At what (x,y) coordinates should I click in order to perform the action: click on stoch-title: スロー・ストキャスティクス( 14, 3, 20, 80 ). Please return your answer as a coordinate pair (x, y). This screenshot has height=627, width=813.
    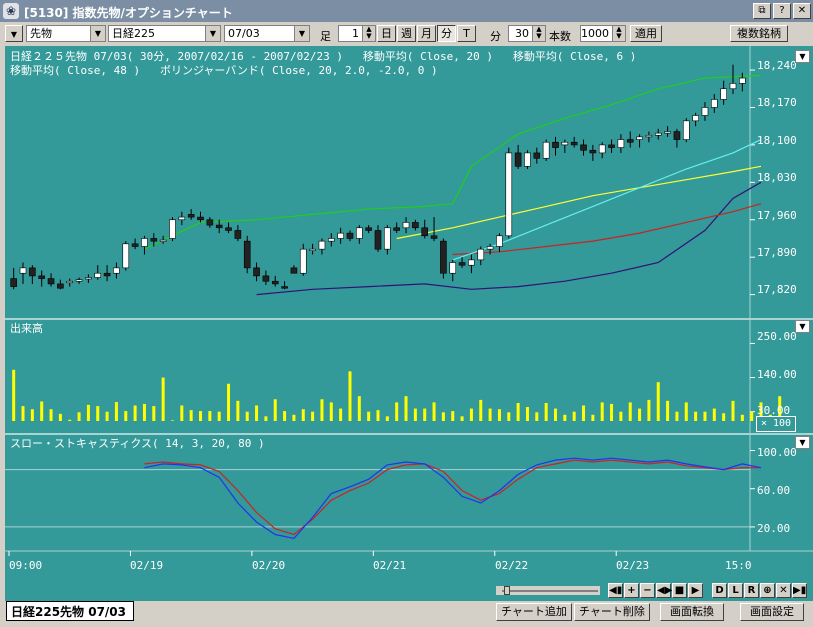
    Looking at the image, I should click on (137, 443).